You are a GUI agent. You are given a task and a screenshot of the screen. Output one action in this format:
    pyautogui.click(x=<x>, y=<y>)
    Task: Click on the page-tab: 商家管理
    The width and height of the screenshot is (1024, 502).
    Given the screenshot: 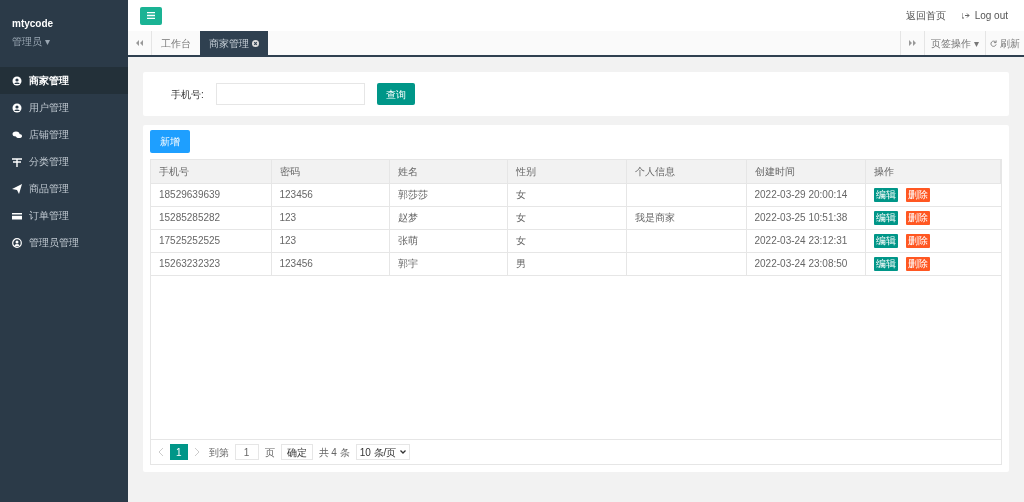 What is the action you would take?
    pyautogui.click(x=234, y=43)
    